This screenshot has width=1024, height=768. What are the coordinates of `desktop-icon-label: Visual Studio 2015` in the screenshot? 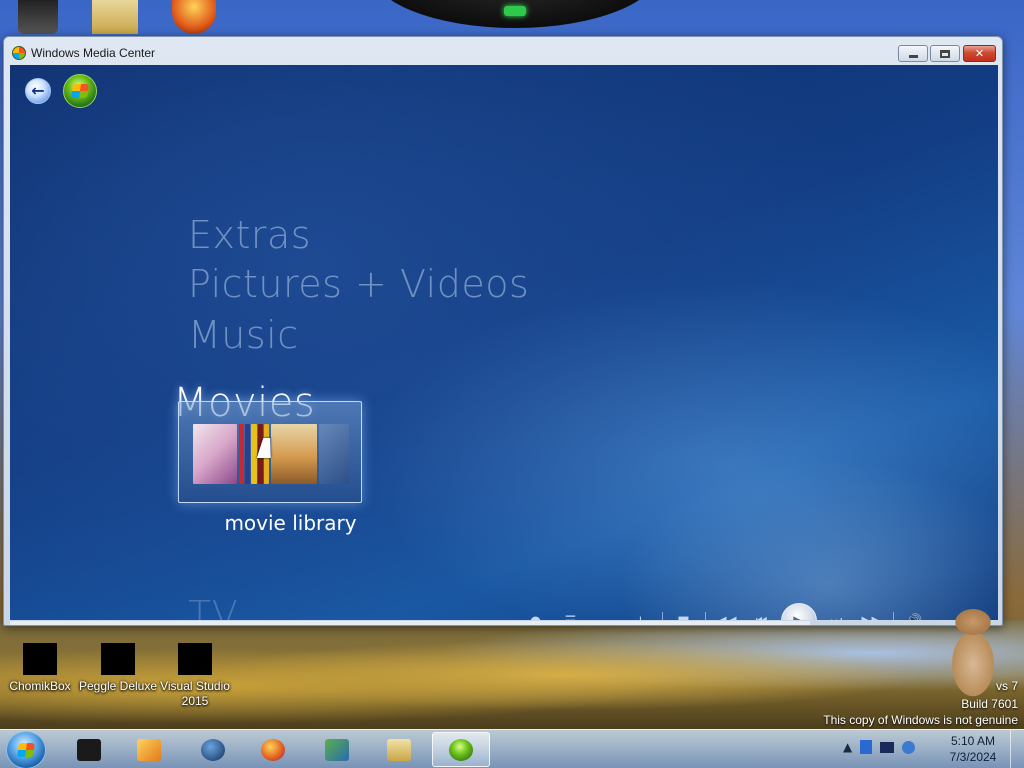 It's located at (195, 693).